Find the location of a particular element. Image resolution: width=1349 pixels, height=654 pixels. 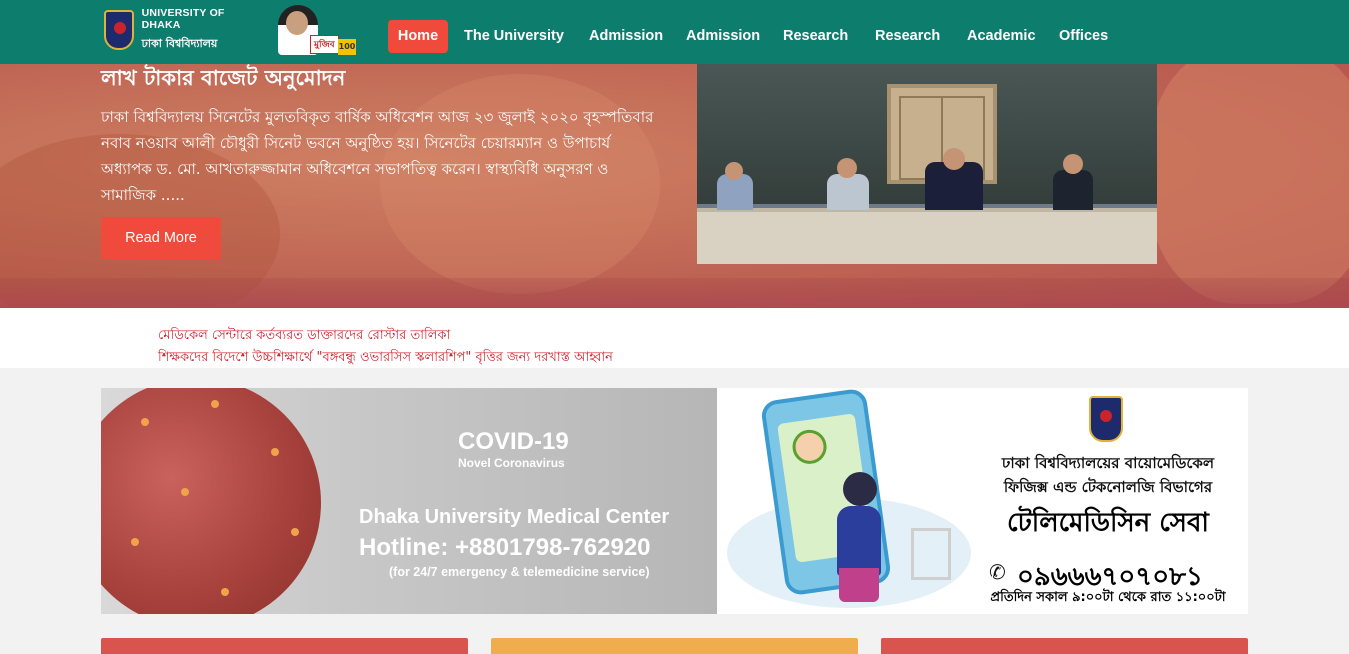

nav-the-university: The University is located at coordinates (514, 36).